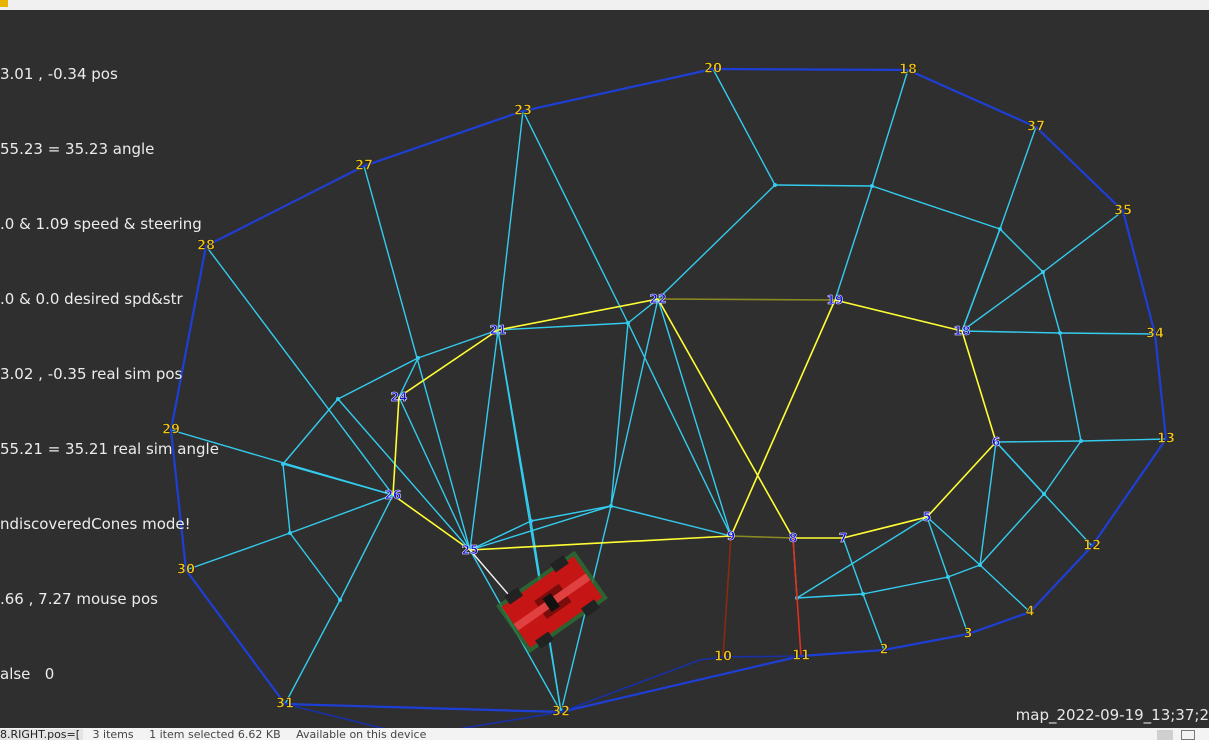 The width and height of the screenshot is (1209, 740). I want to click on cone-label-19: 19, so click(835, 300).